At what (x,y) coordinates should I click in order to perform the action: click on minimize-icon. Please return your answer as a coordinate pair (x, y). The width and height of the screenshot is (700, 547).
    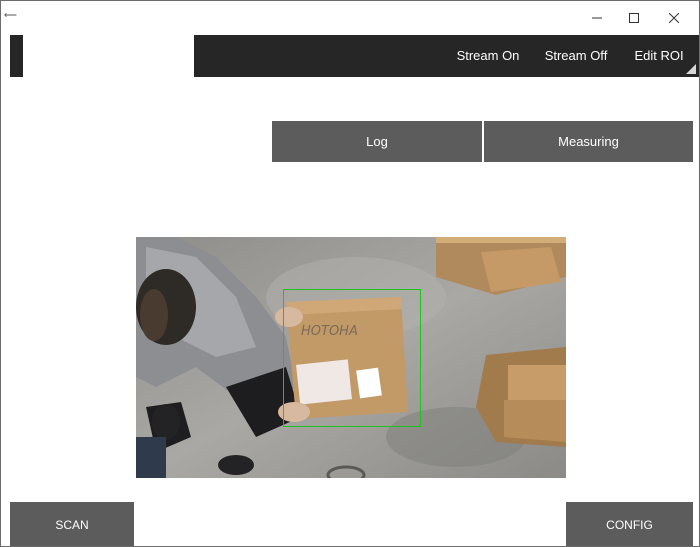
    Looking at the image, I should click on (597, 18).